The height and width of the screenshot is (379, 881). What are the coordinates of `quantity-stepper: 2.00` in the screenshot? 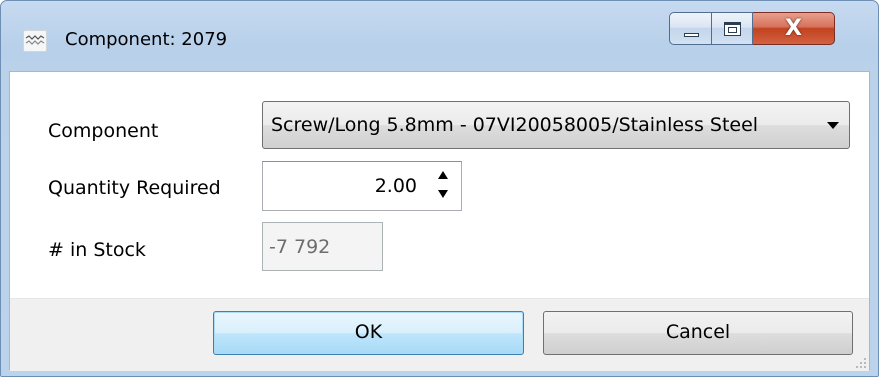 It's located at (362, 186).